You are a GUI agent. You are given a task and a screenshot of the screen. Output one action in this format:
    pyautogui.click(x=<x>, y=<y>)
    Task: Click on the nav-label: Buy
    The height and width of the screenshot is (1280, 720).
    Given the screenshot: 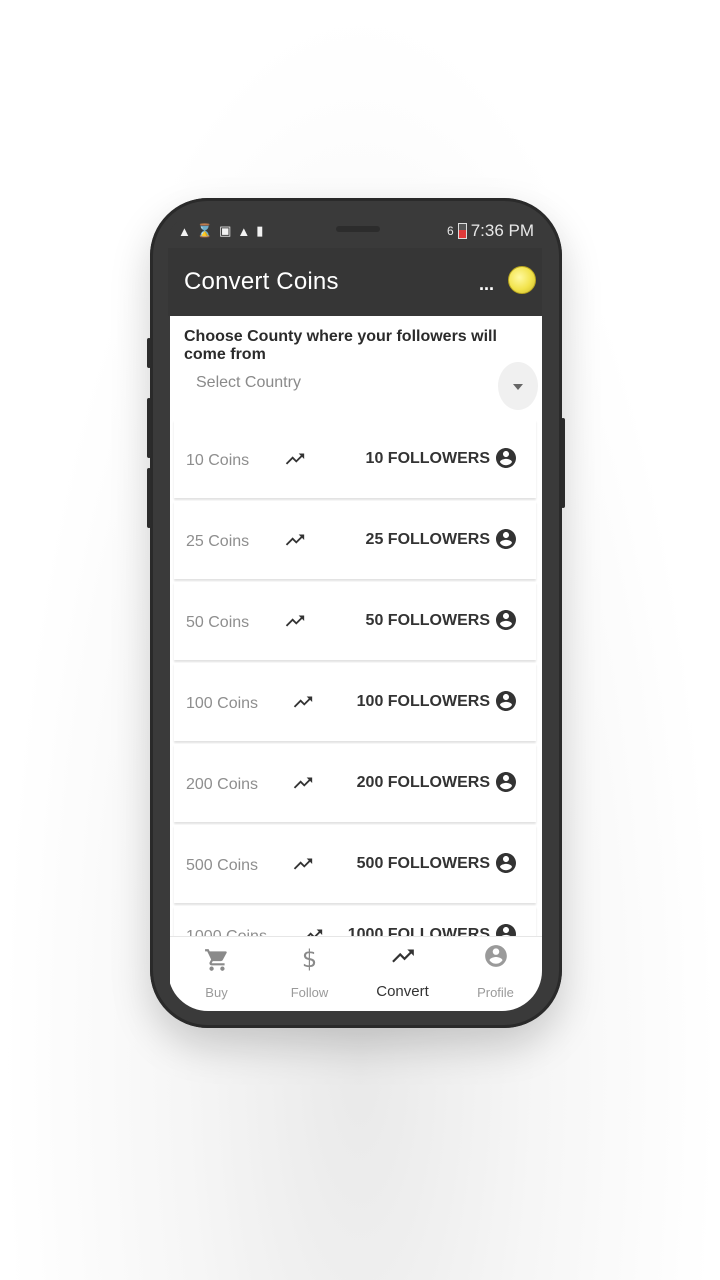 What is the action you would take?
    pyautogui.click(x=216, y=992)
    